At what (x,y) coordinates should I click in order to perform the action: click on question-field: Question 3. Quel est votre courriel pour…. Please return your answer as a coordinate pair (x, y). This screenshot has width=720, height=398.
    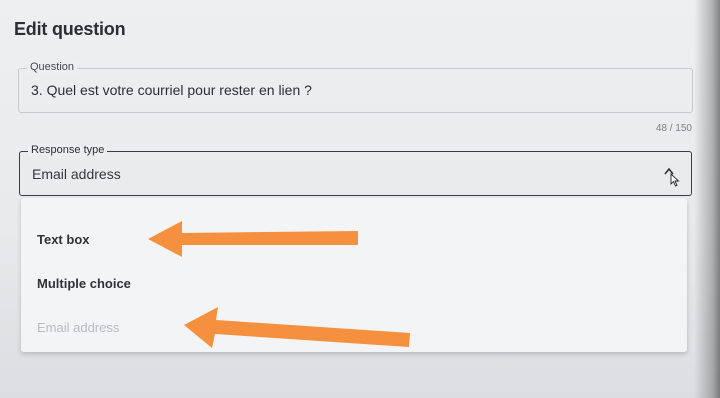
    Looking at the image, I should click on (355, 87).